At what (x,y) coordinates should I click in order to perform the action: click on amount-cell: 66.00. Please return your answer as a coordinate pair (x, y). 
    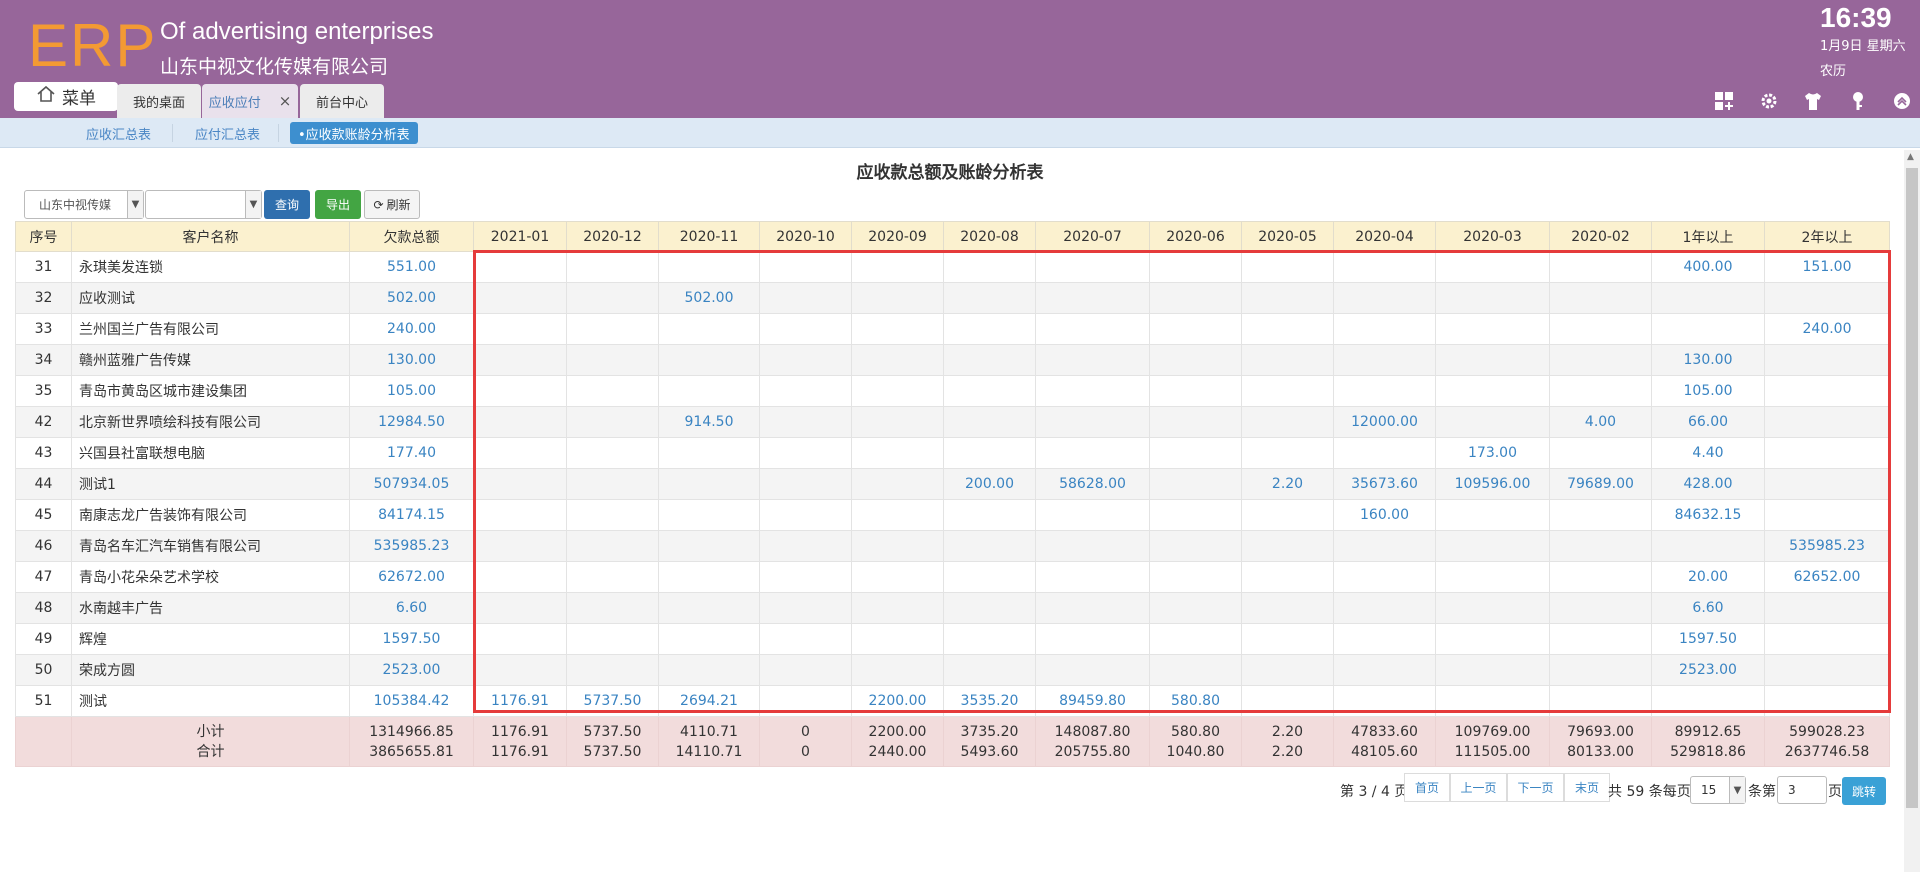
    Looking at the image, I should click on (1708, 422).